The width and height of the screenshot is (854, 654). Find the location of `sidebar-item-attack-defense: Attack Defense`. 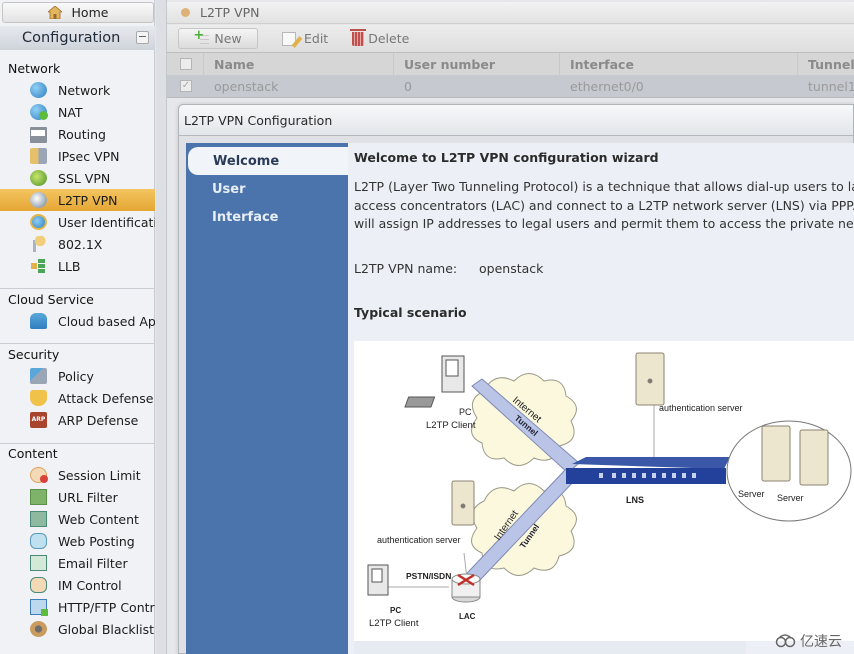

sidebar-item-attack-defense: Attack Defense is located at coordinates (77, 398).